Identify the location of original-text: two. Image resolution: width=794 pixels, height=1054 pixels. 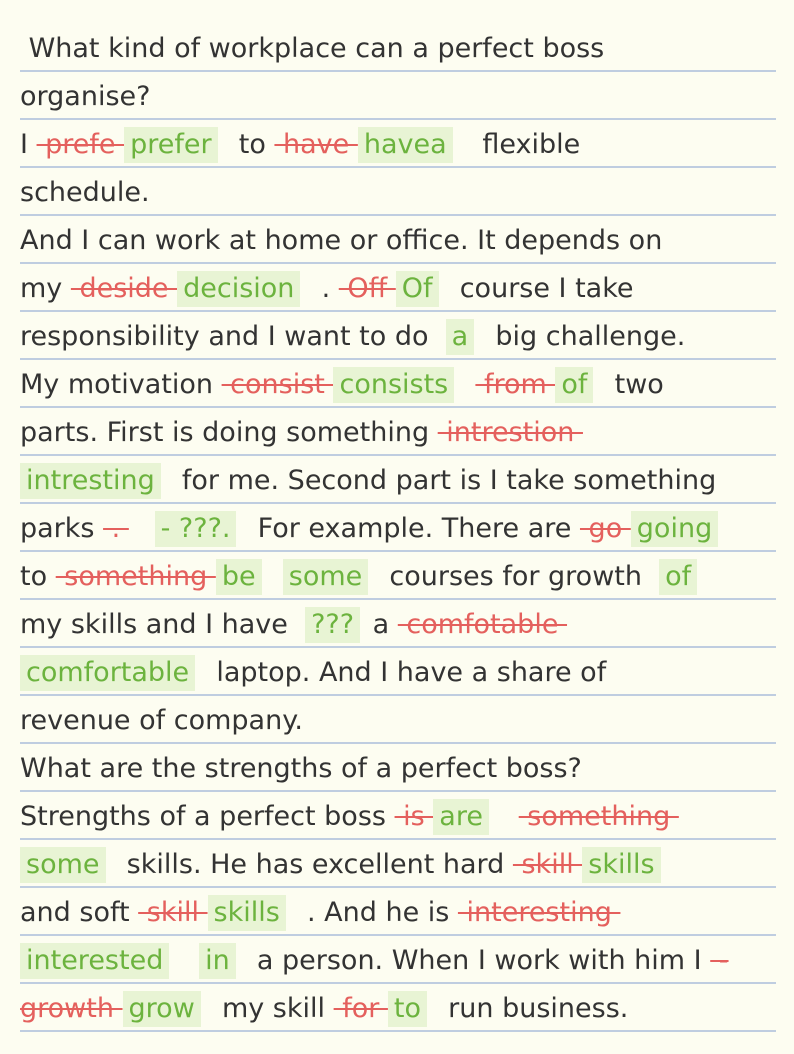
(630, 384).